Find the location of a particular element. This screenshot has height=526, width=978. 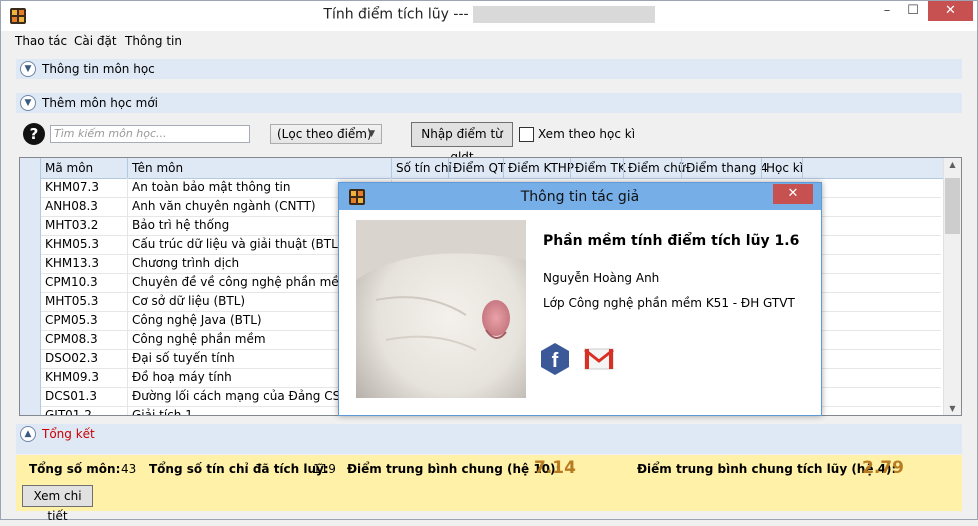

cat-photo is located at coordinates (441, 309).